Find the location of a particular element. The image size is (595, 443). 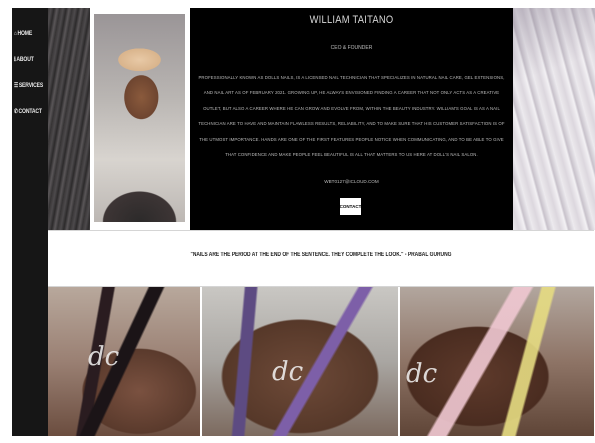

nav-item-services: ☰SERVICES is located at coordinates (28, 85).